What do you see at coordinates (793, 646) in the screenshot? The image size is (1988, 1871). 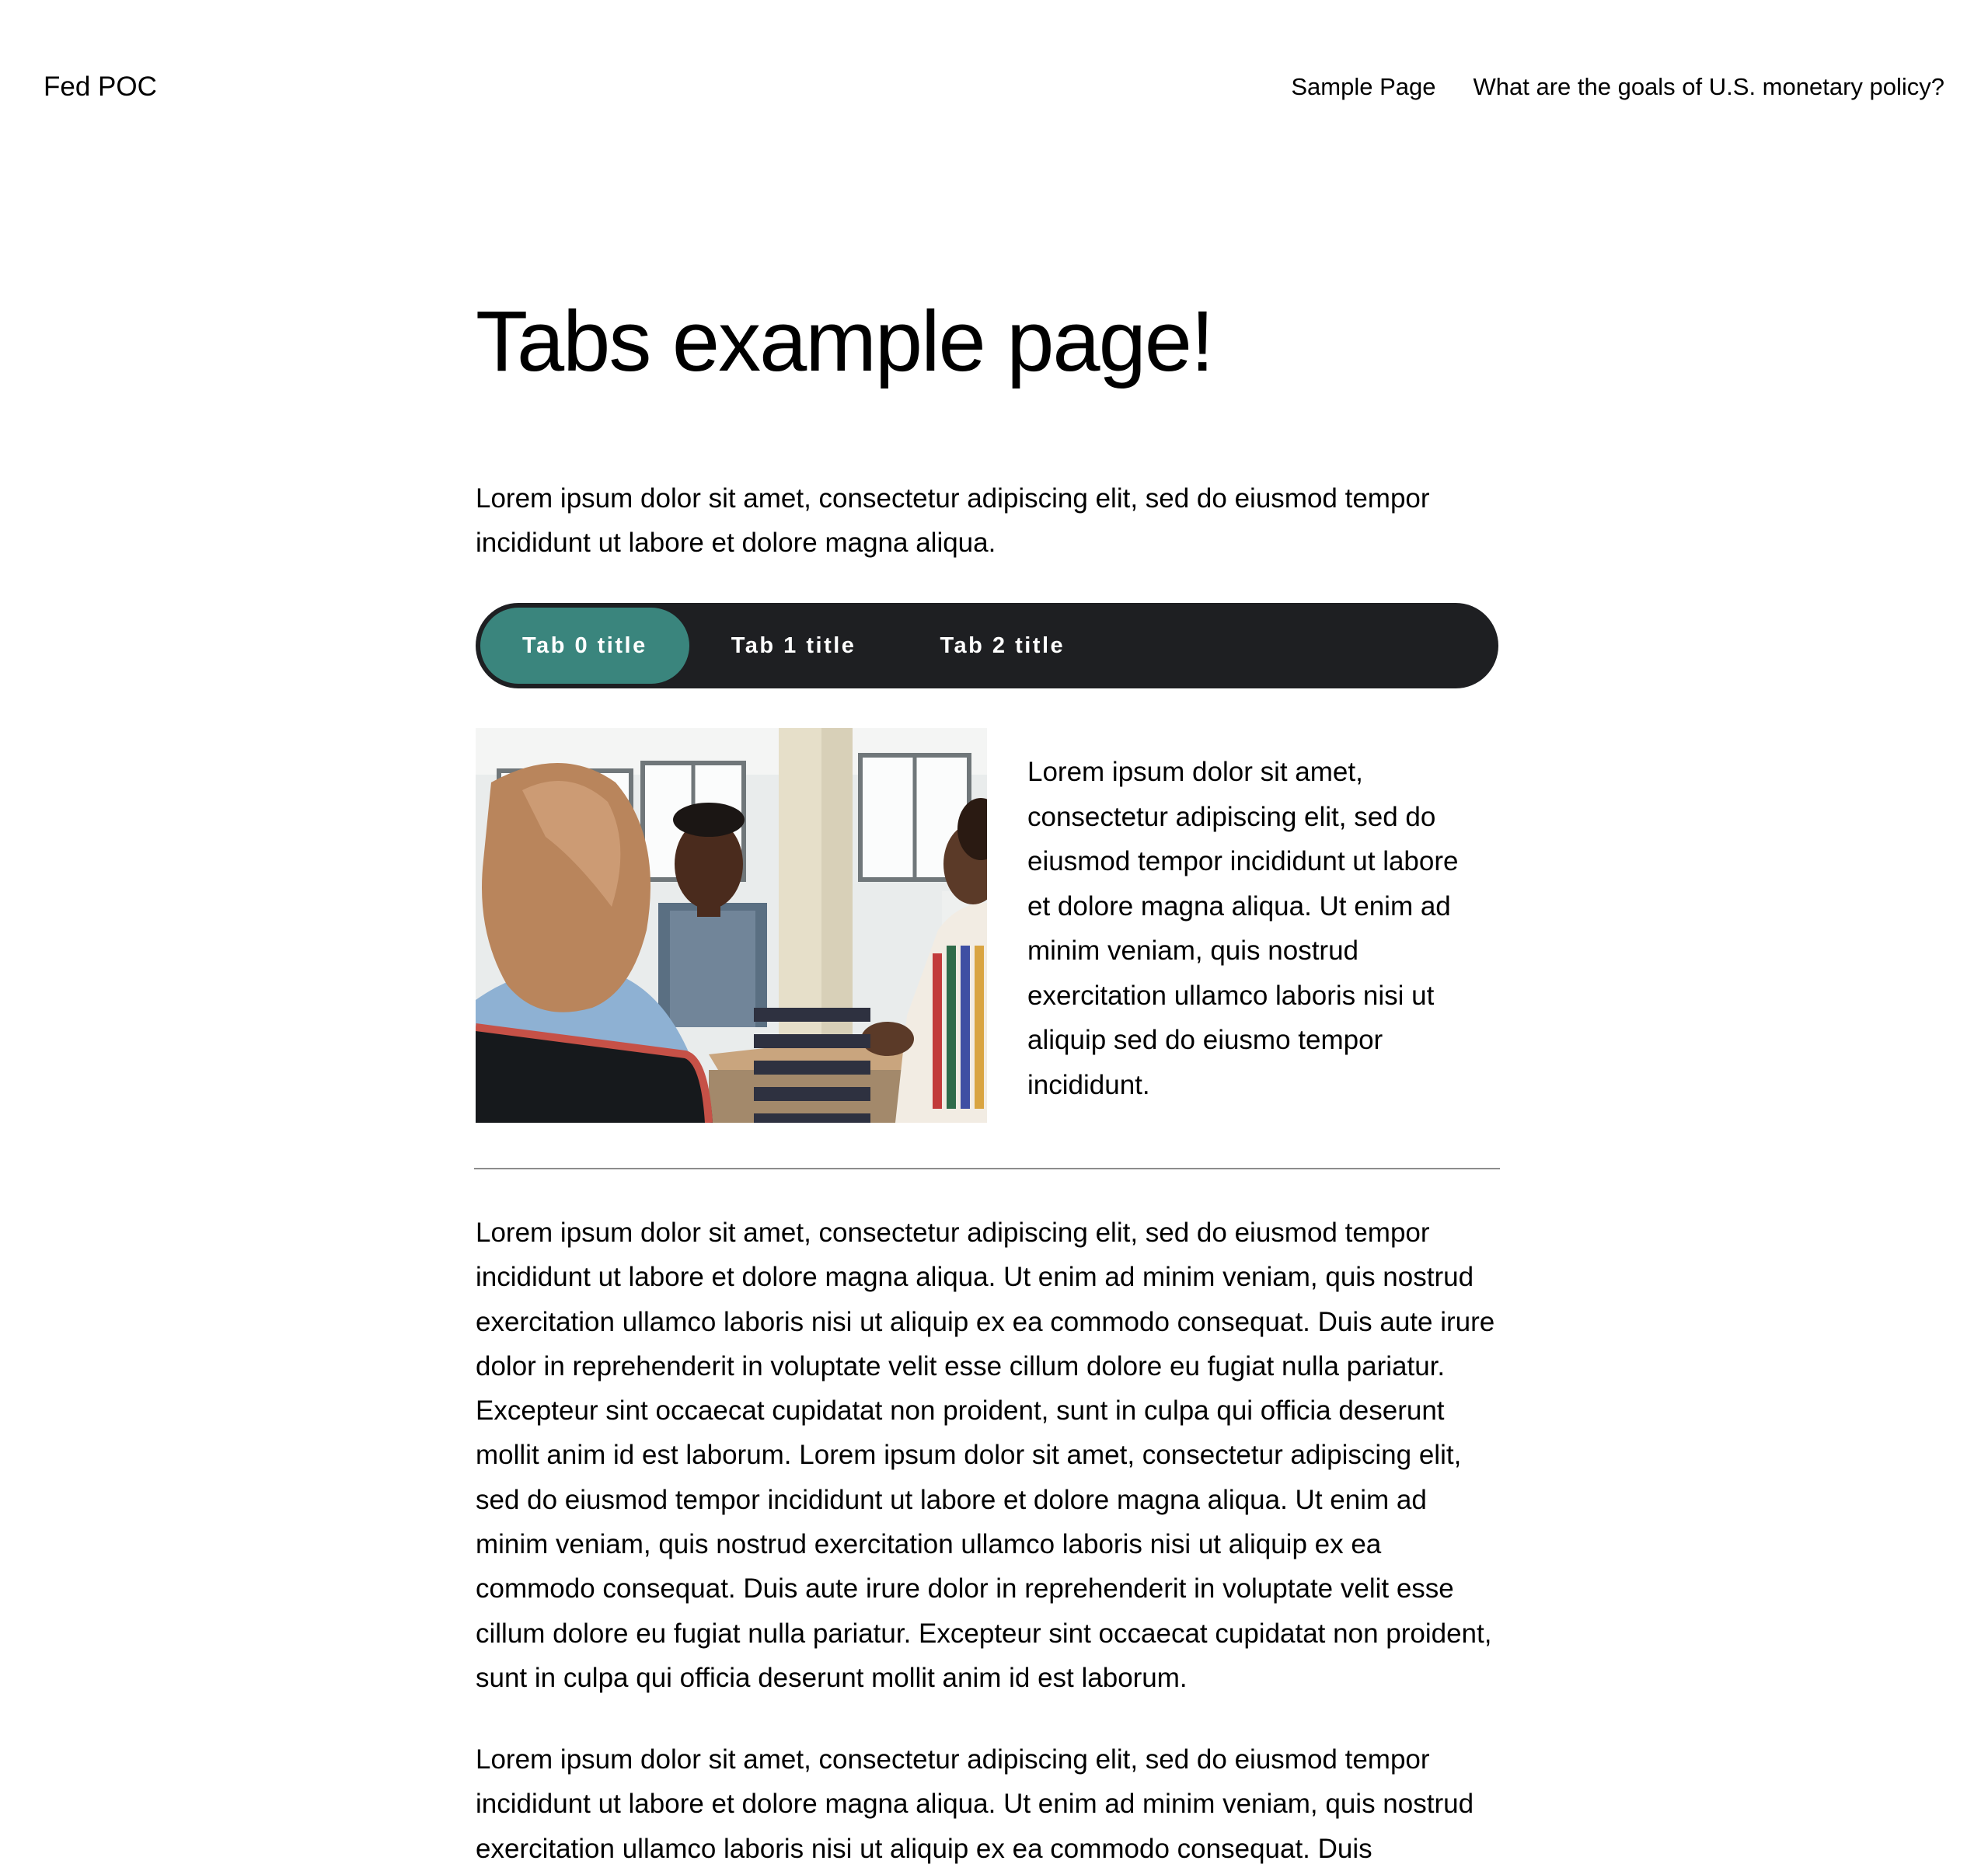 I see `tab-1: Tab 1 title` at bounding box center [793, 646].